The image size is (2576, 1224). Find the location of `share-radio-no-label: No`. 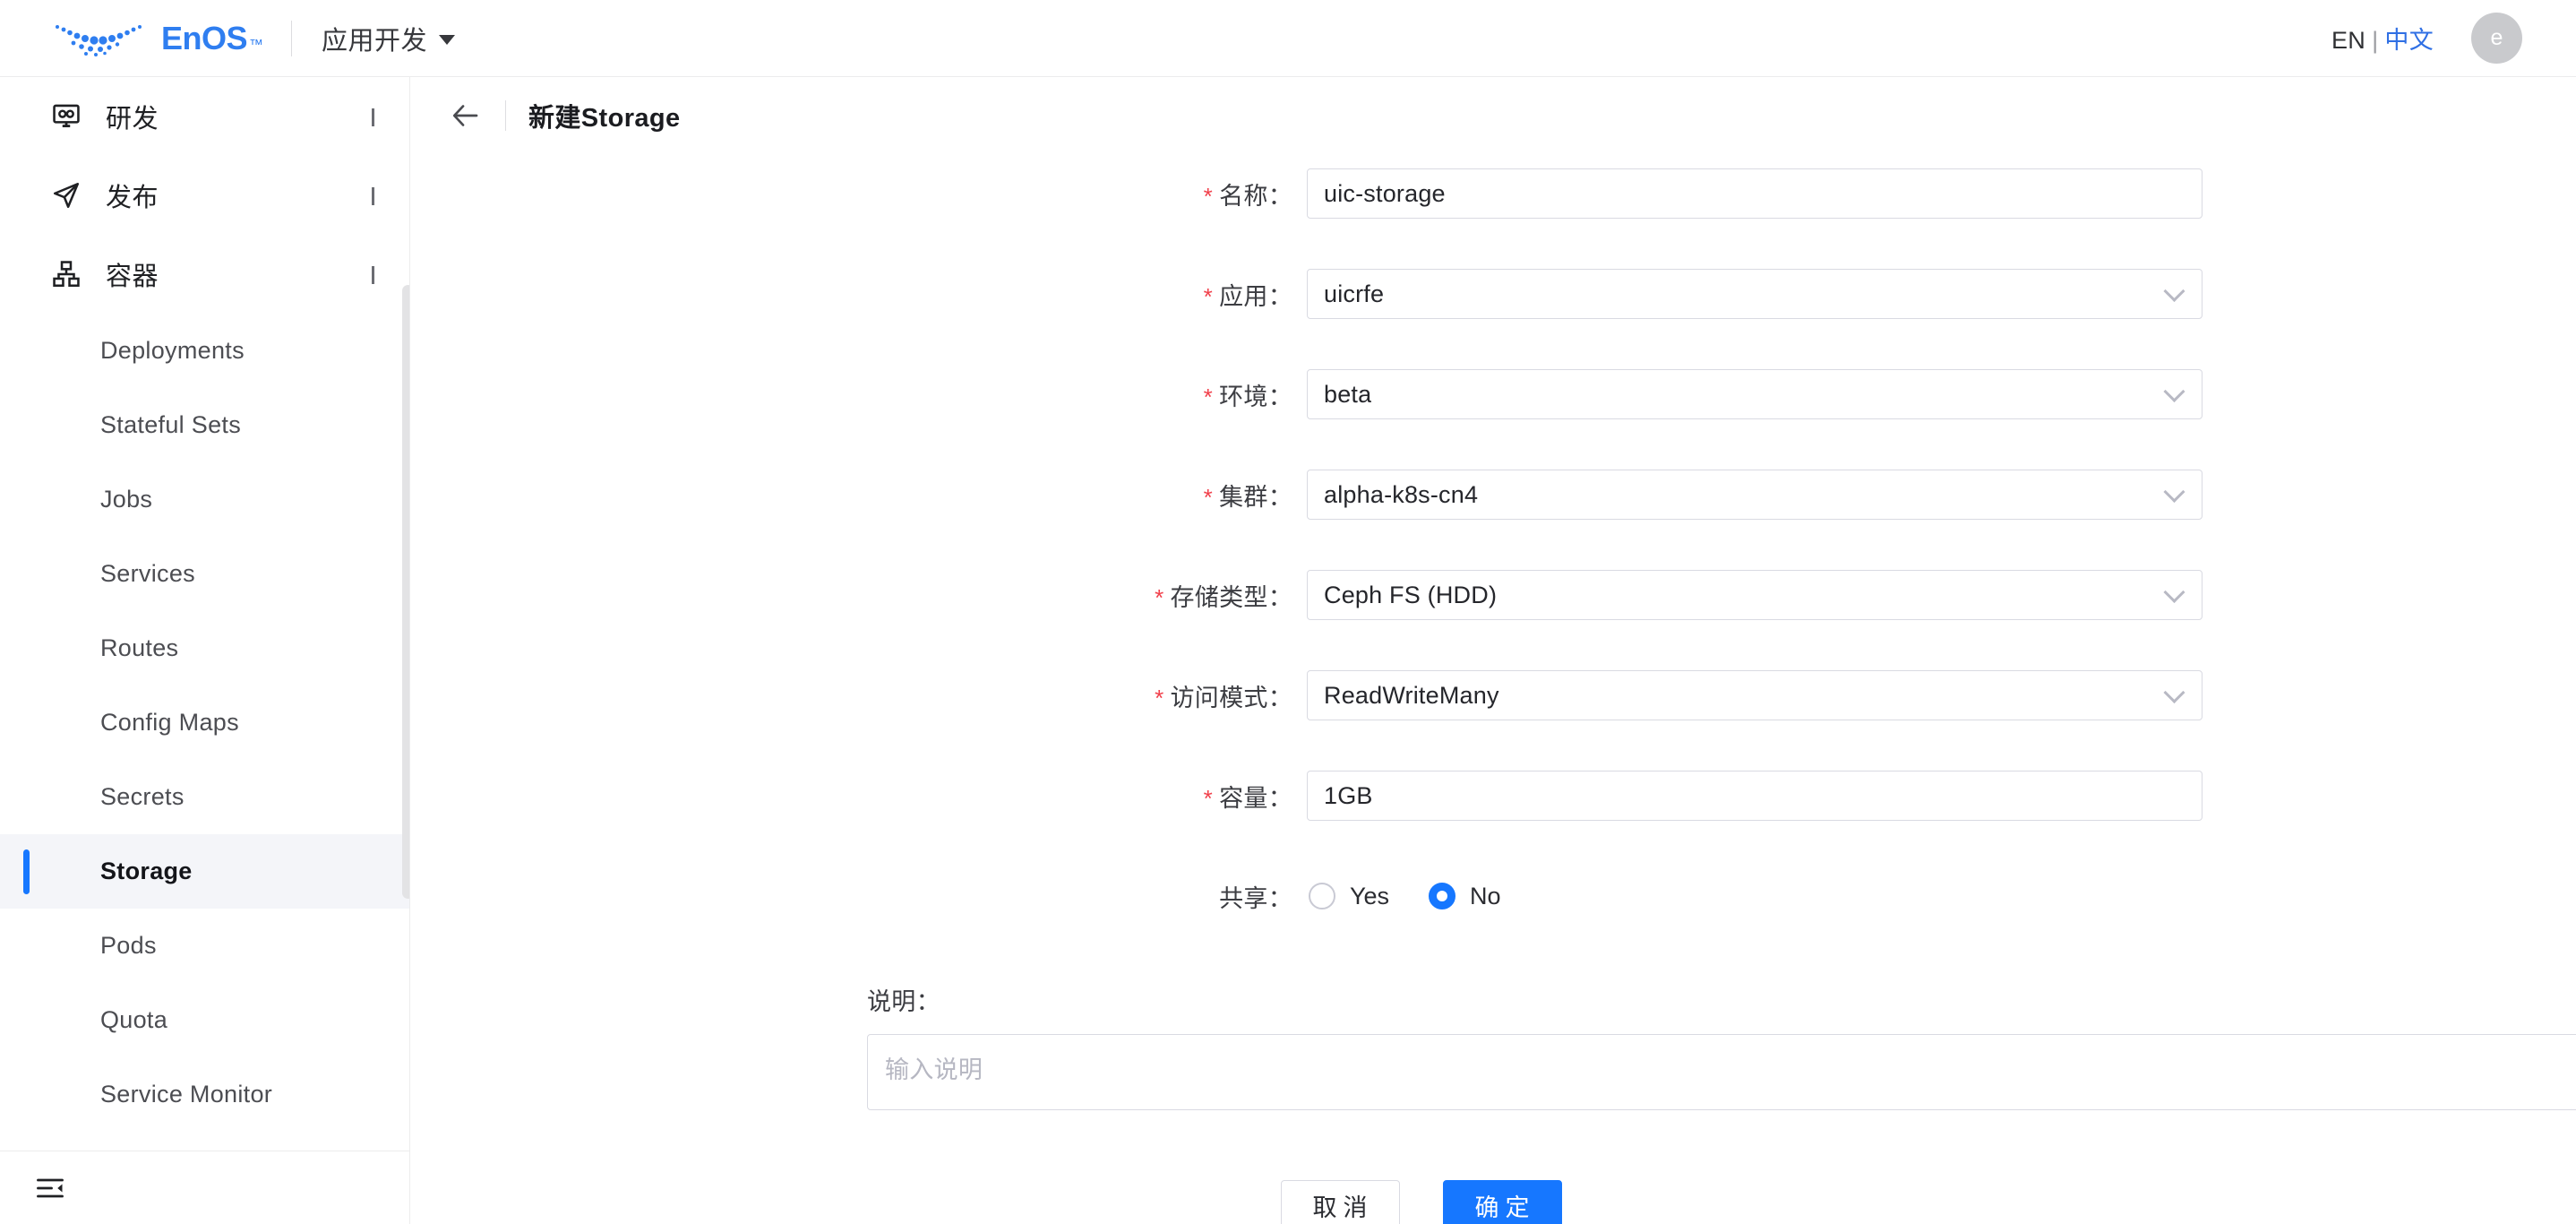

share-radio-no-label: No is located at coordinates (1485, 895).